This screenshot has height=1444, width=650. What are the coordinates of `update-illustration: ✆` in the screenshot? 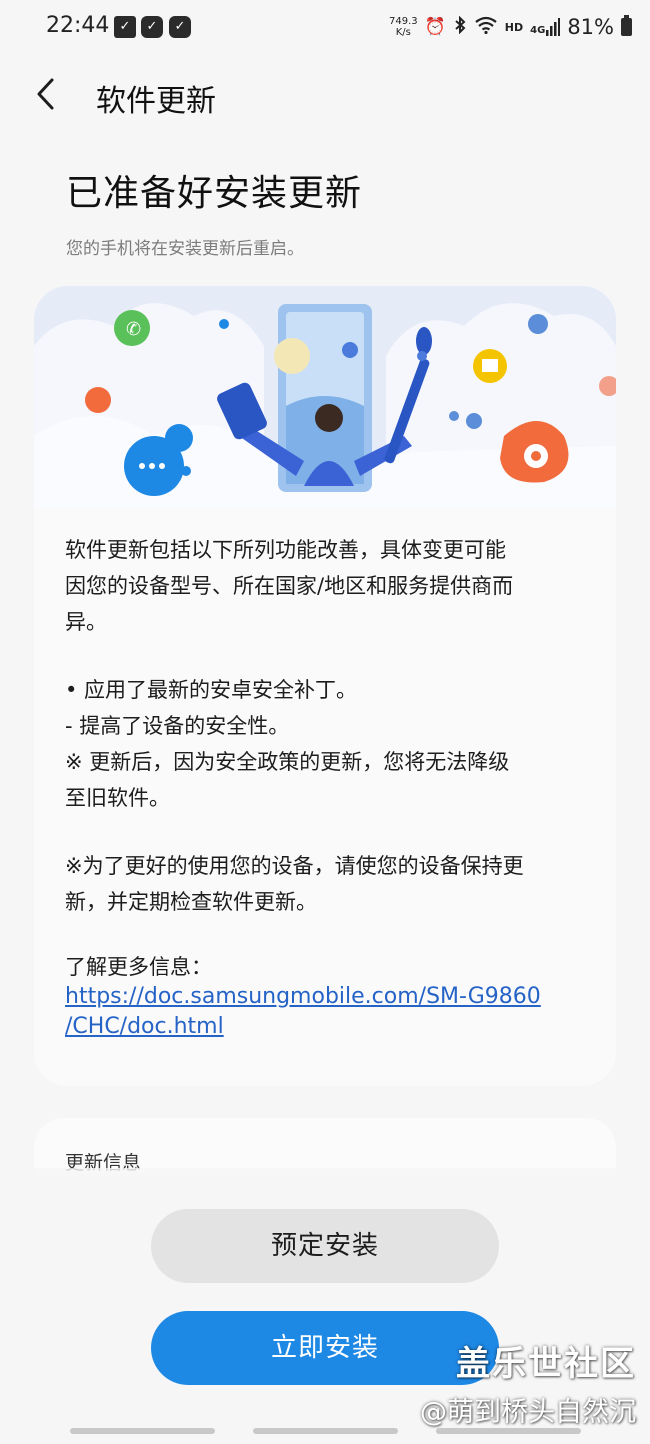 It's located at (325, 397).